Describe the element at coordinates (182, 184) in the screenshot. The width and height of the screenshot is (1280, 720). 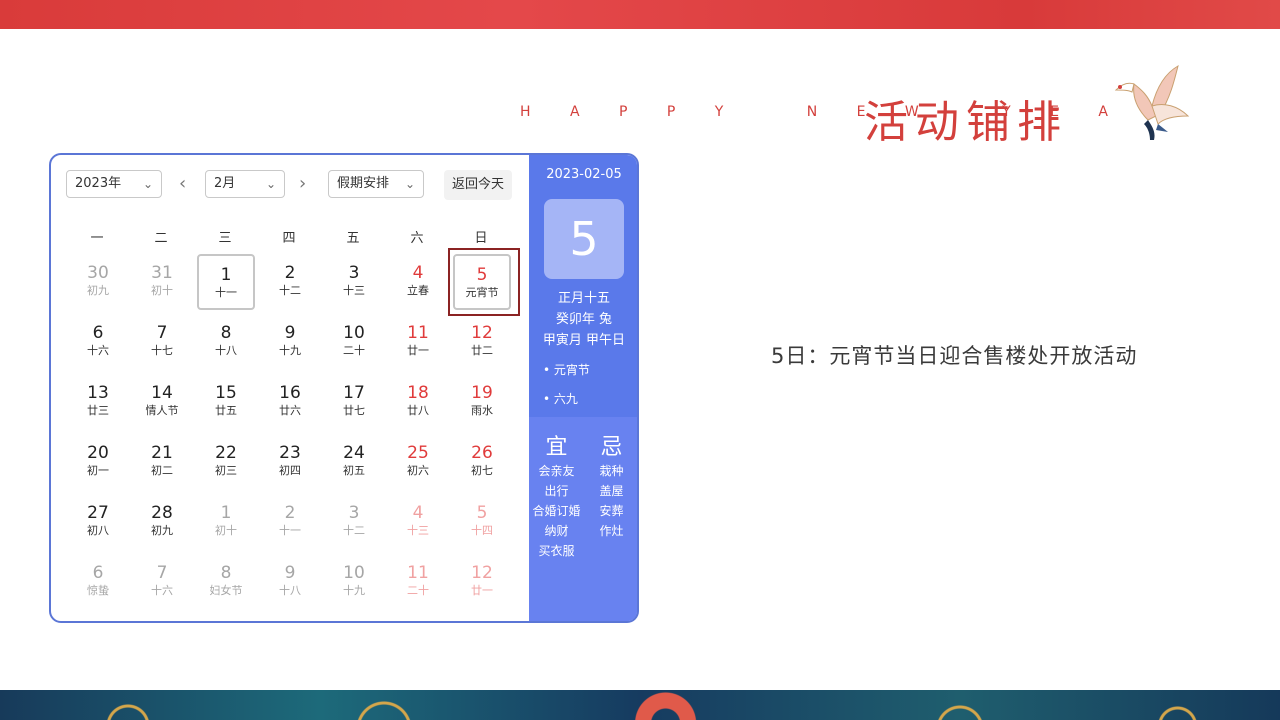
I see `prev-month-icon: ‹` at that location.